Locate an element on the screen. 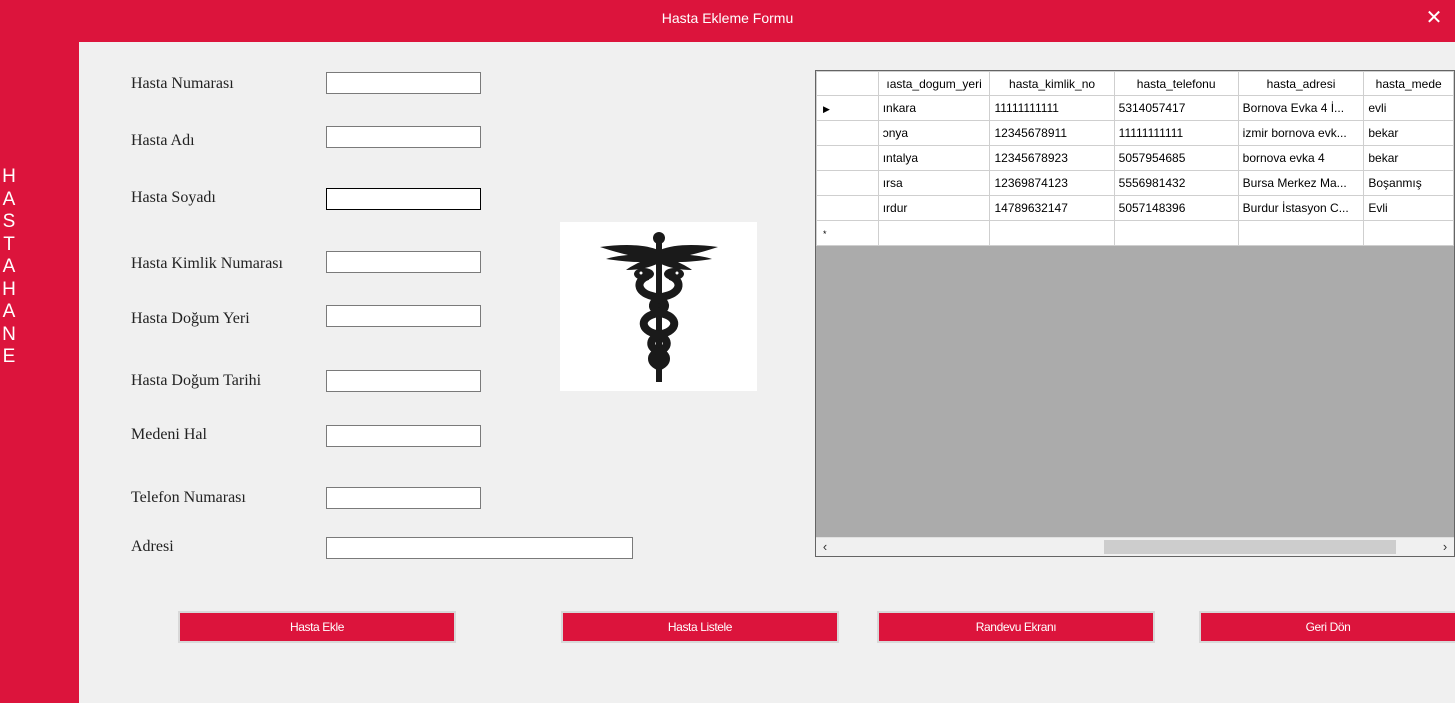 The width and height of the screenshot is (1455, 703). hasta-numarasi-input is located at coordinates (403, 83).